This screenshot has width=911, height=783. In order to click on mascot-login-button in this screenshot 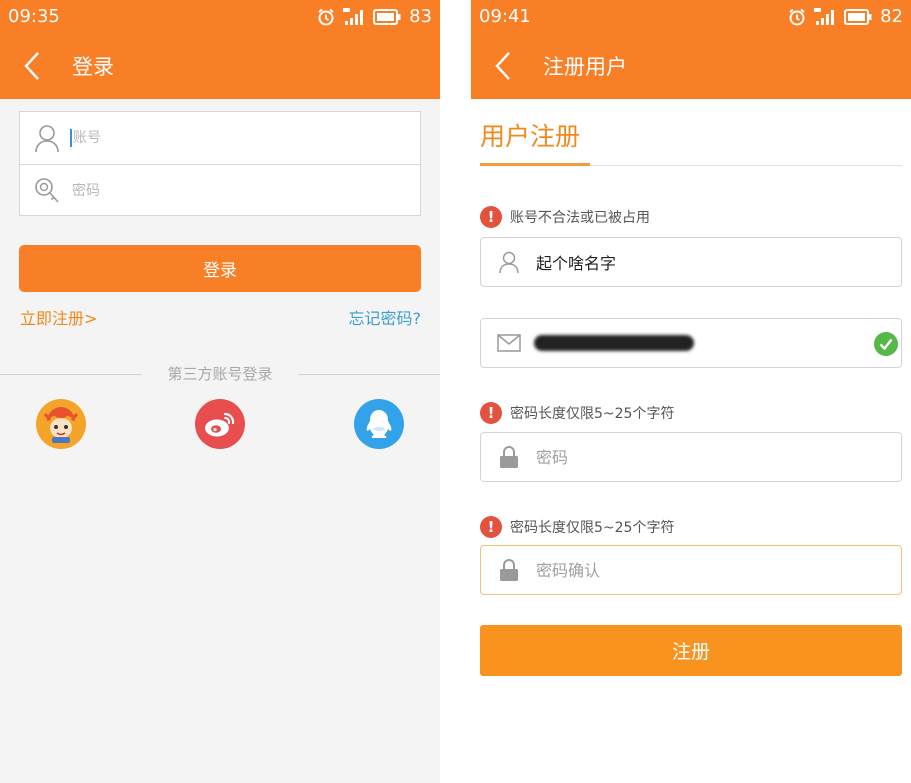, I will do `click(61, 424)`.